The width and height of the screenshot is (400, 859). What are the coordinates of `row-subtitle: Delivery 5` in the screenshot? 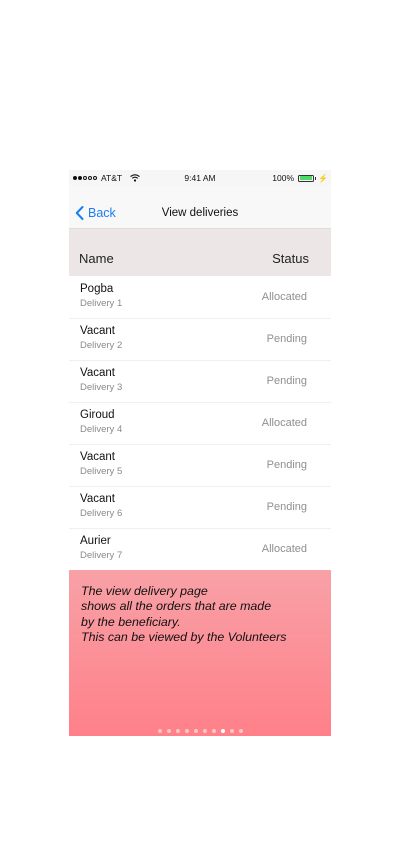 It's located at (101, 471).